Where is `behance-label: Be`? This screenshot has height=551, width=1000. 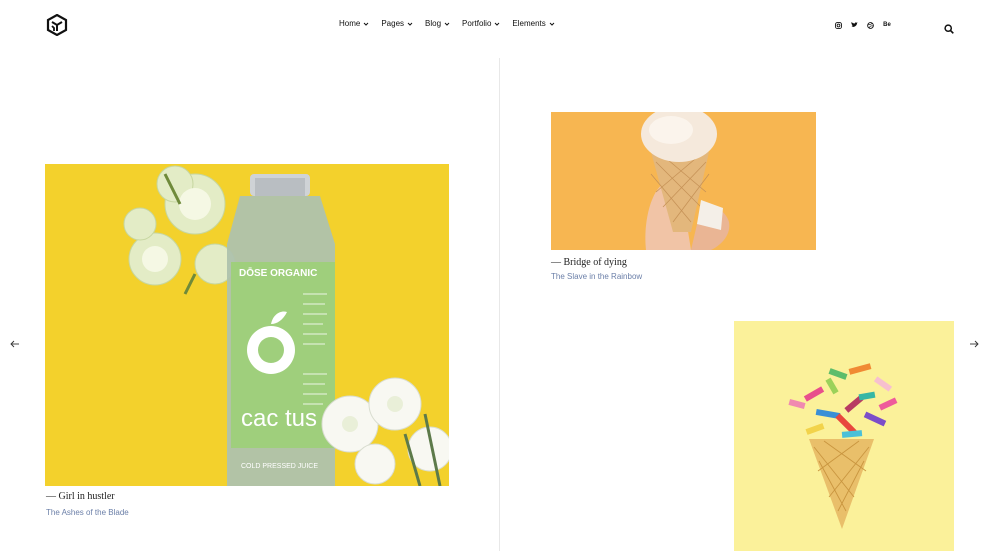 behance-label: Be is located at coordinates (887, 25).